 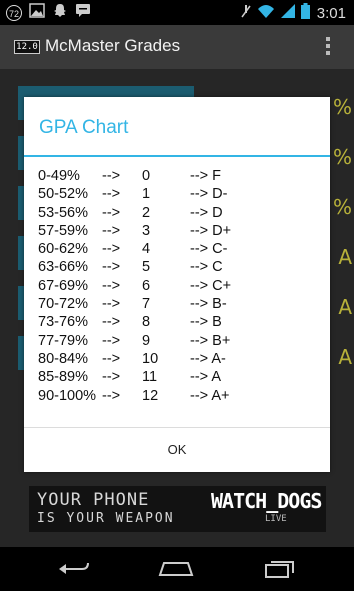 What do you see at coordinates (178, 396) in the screenshot?
I see `gpa-row: 90-100% --> 12 --> A+` at bounding box center [178, 396].